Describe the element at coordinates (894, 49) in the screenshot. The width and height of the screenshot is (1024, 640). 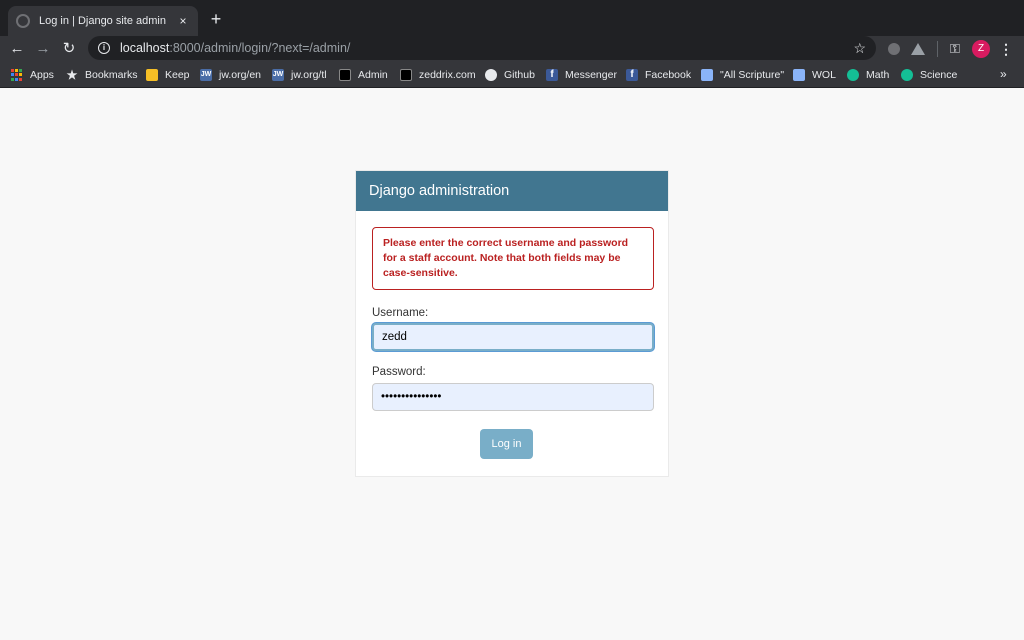
I see `extension-icon` at that location.